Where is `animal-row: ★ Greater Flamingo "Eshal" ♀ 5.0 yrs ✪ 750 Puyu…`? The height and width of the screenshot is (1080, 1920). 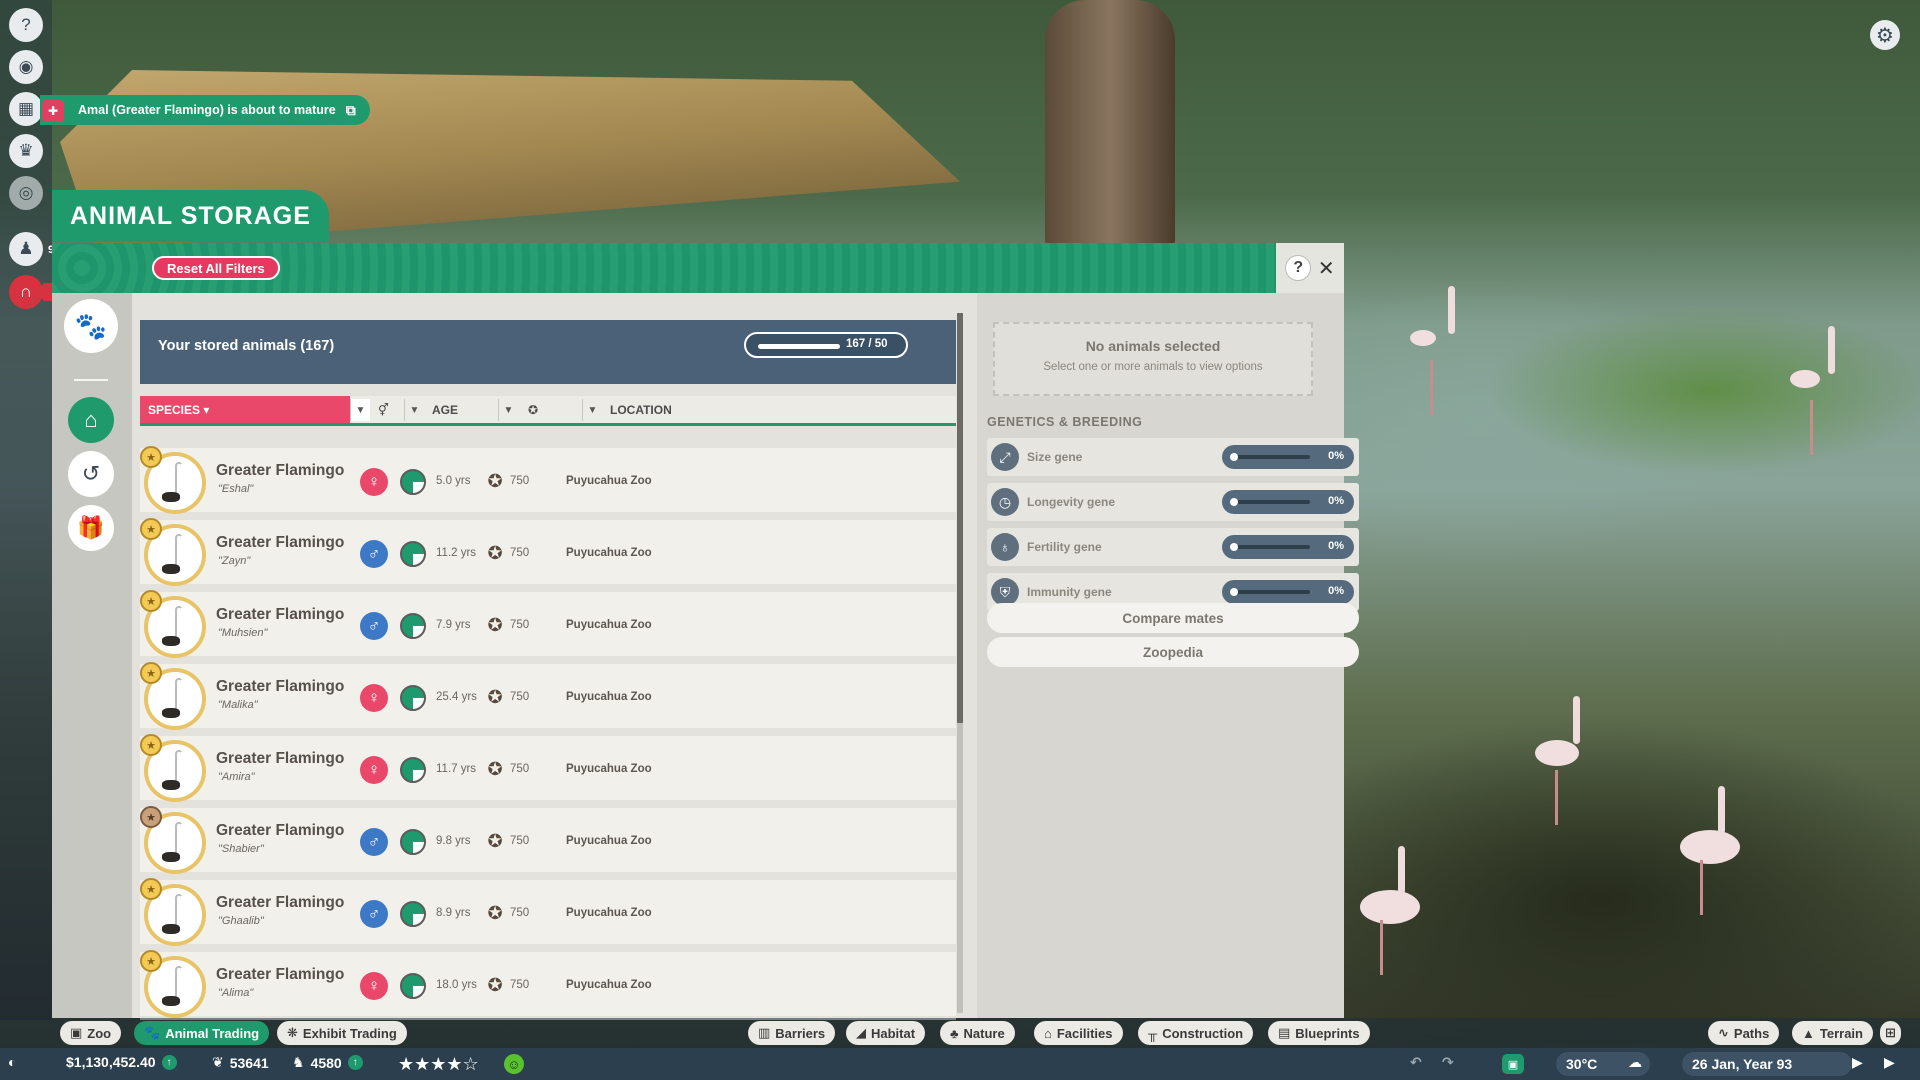
animal-row: ★ Greater Flamingo "Eshal" ♀ 5.0 yrs ✪ 750 Puyu… is located at coordinates (548, 481).